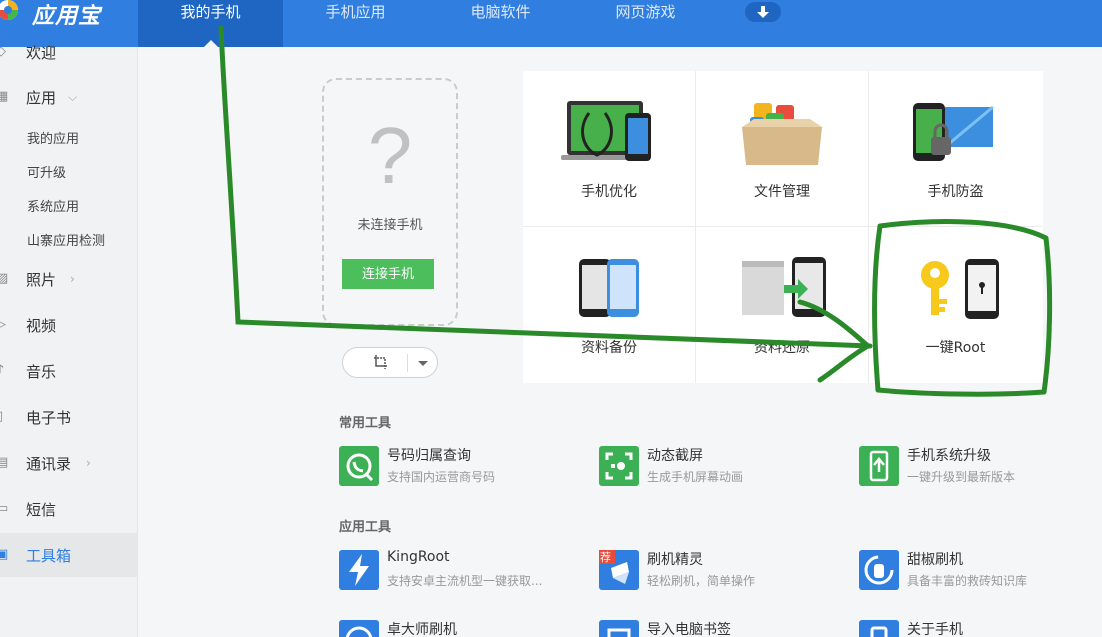  I want to click on sidebar-subitem-my-apps: 我的应用, so click(53, 137).